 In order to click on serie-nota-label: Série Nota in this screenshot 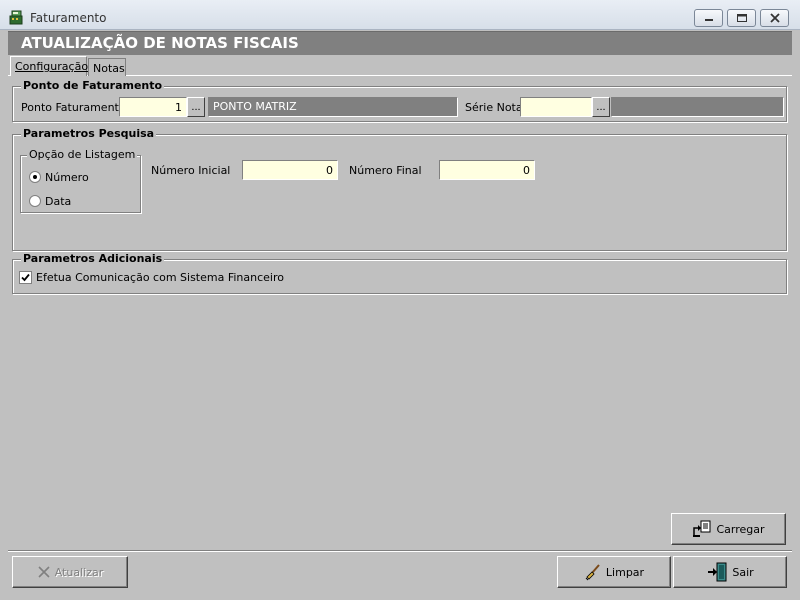, I will do `click(494, 107)`.